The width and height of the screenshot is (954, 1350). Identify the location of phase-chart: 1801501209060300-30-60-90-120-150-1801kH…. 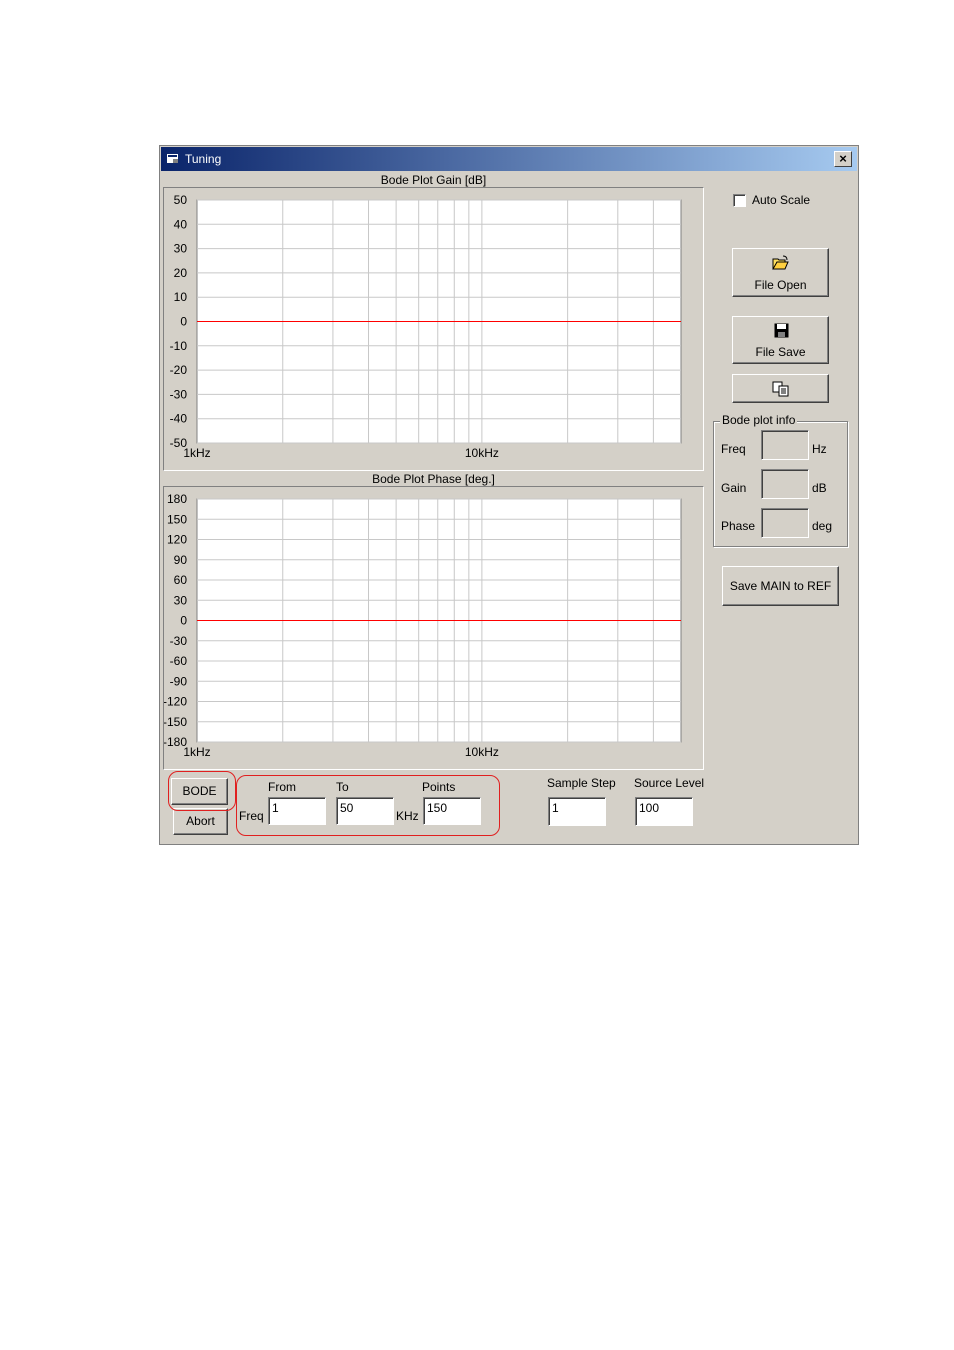
(422, 625).